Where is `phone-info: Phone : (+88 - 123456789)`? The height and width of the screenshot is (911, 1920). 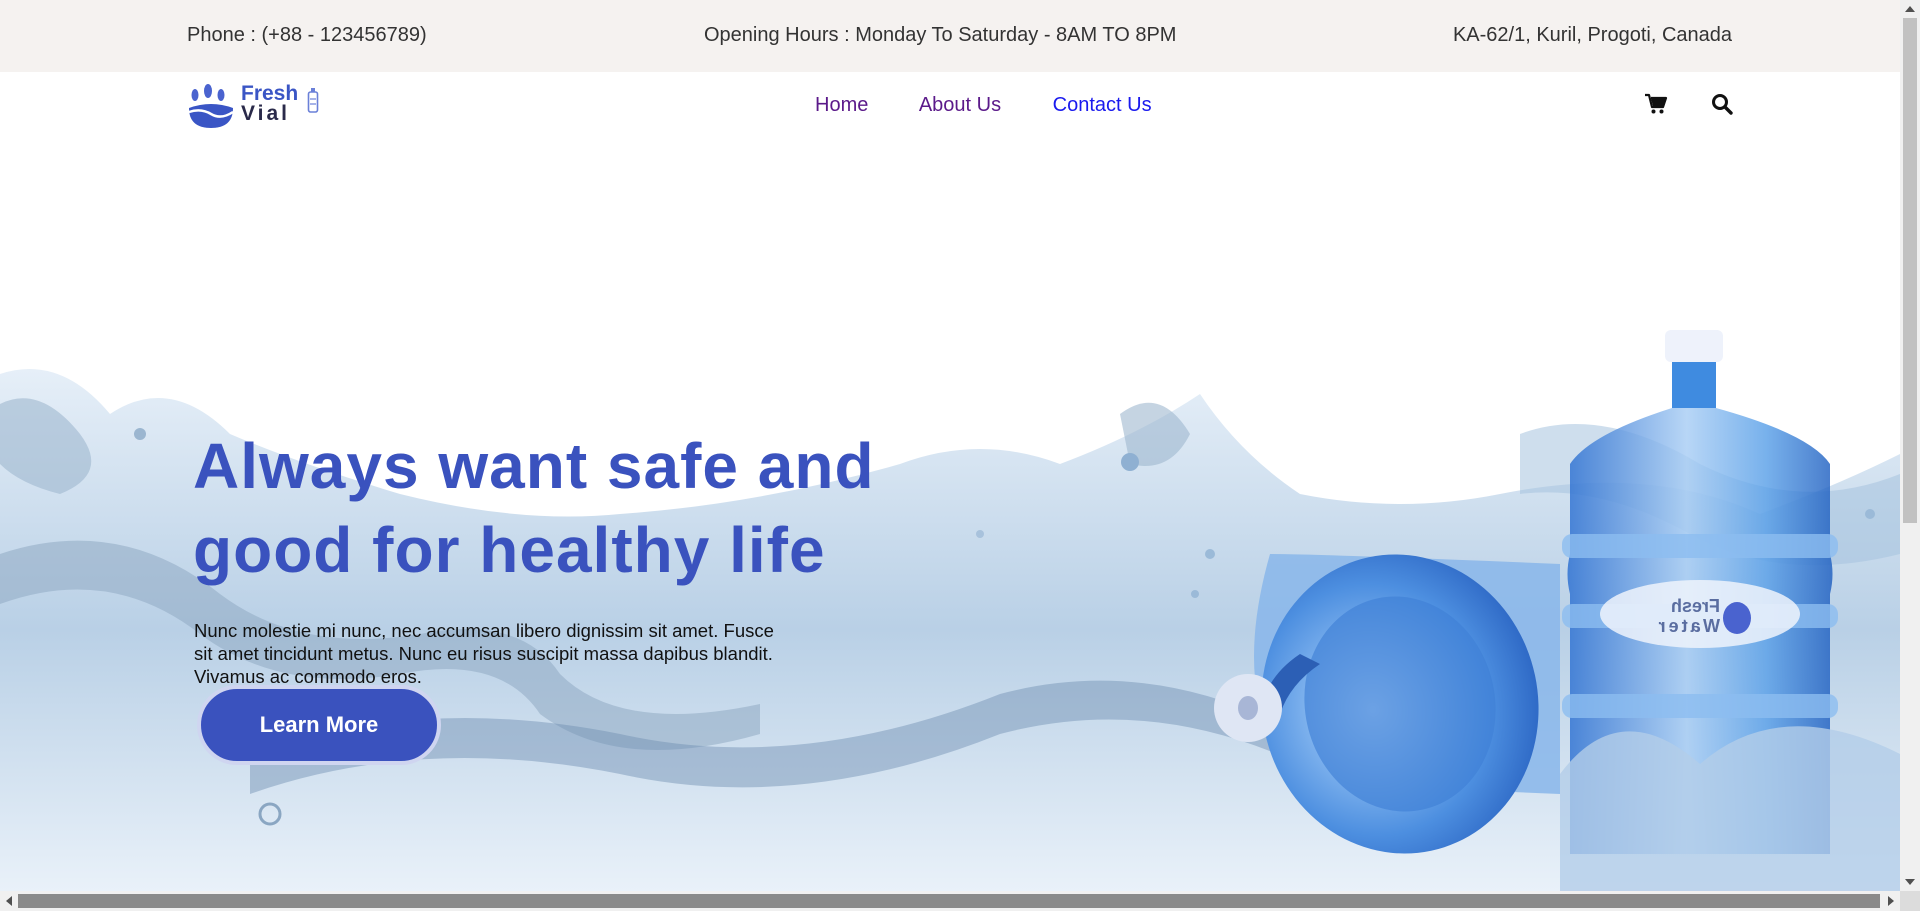 phone-info: Phone : (+88 - 123456789) is located at coordinates (307, 35).